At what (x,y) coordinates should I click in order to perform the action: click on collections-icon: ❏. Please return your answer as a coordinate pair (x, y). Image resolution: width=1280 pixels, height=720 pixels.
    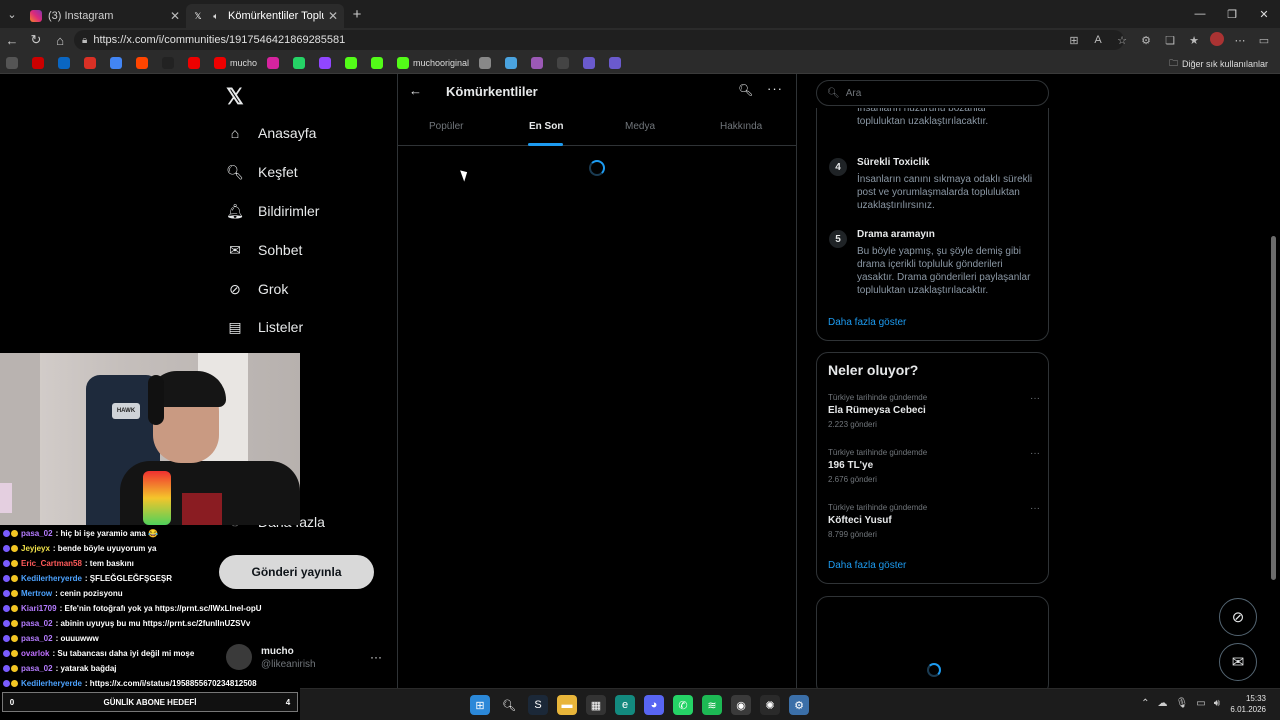
    Looking at the image, I should click on (1170, 40).